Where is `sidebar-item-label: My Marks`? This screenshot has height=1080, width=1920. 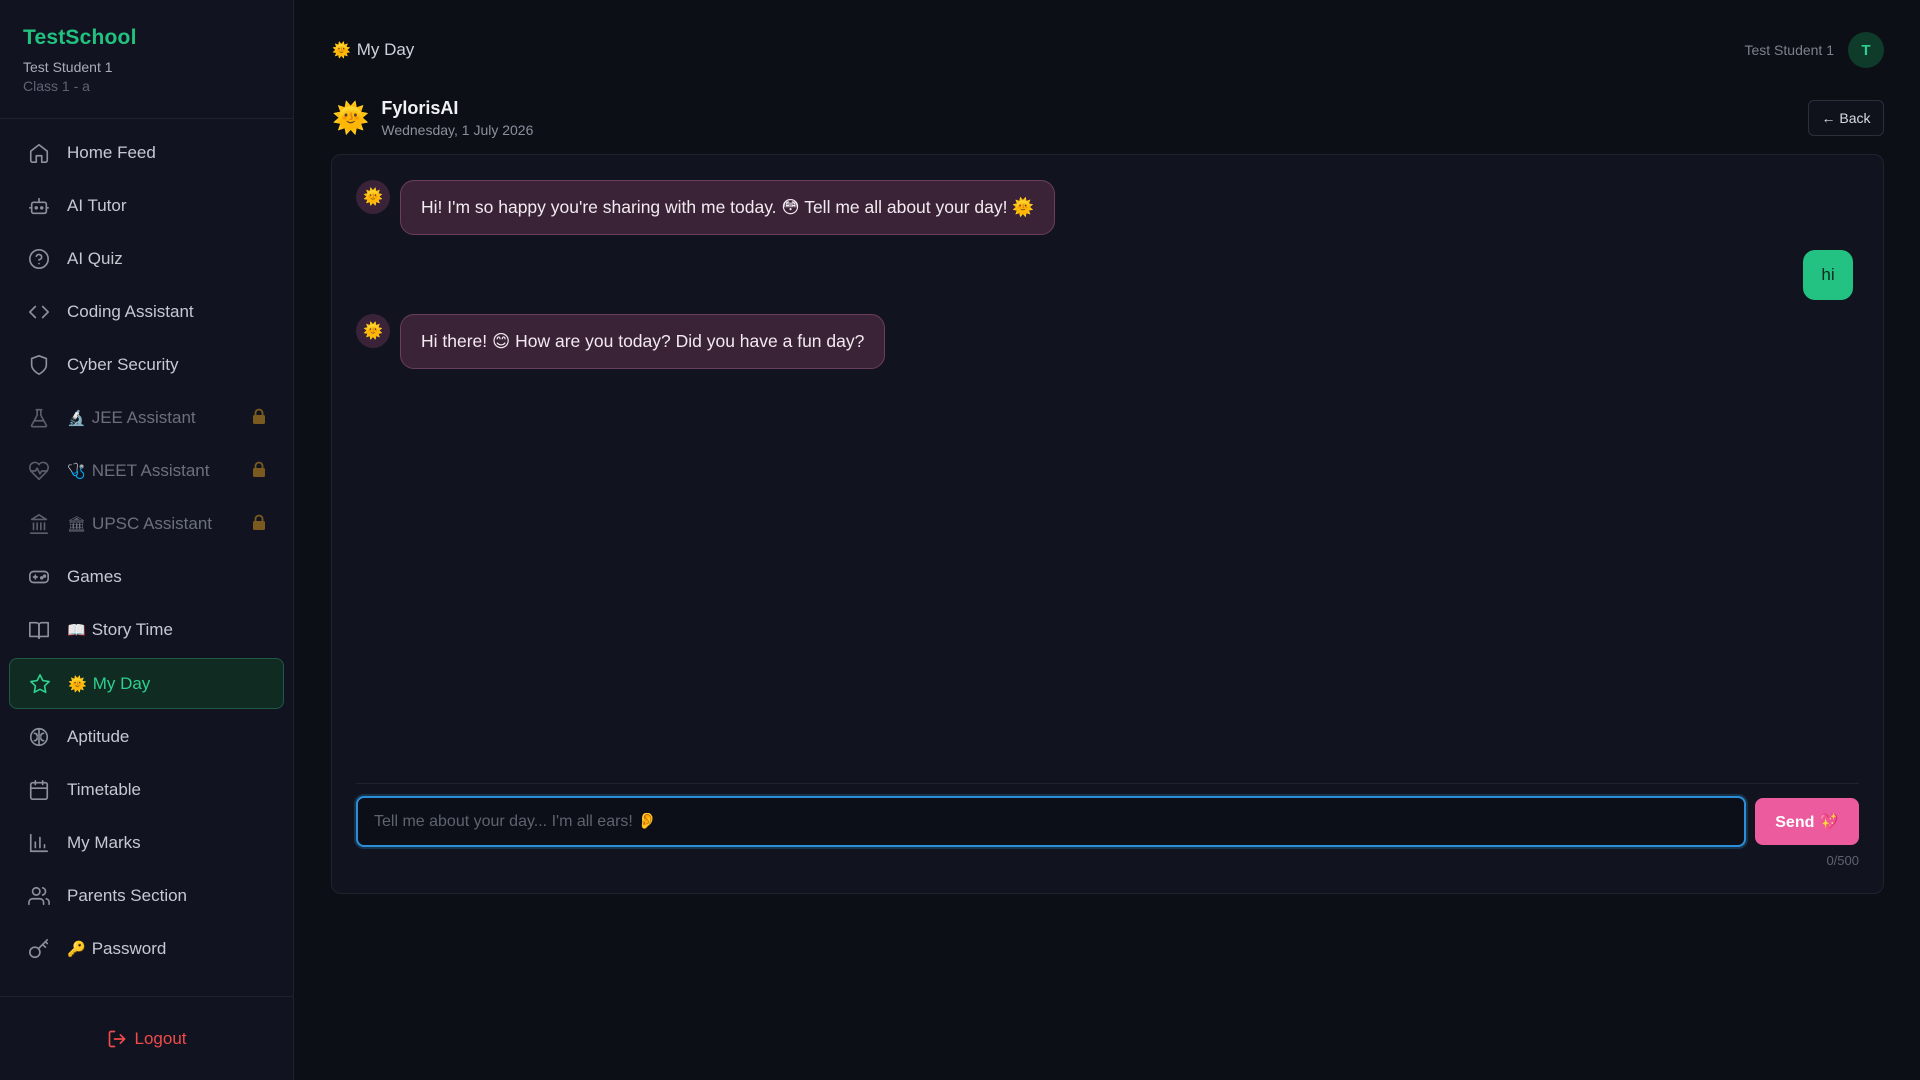 sidebar-item-label: My Marks is located at coordinates (104, 842).